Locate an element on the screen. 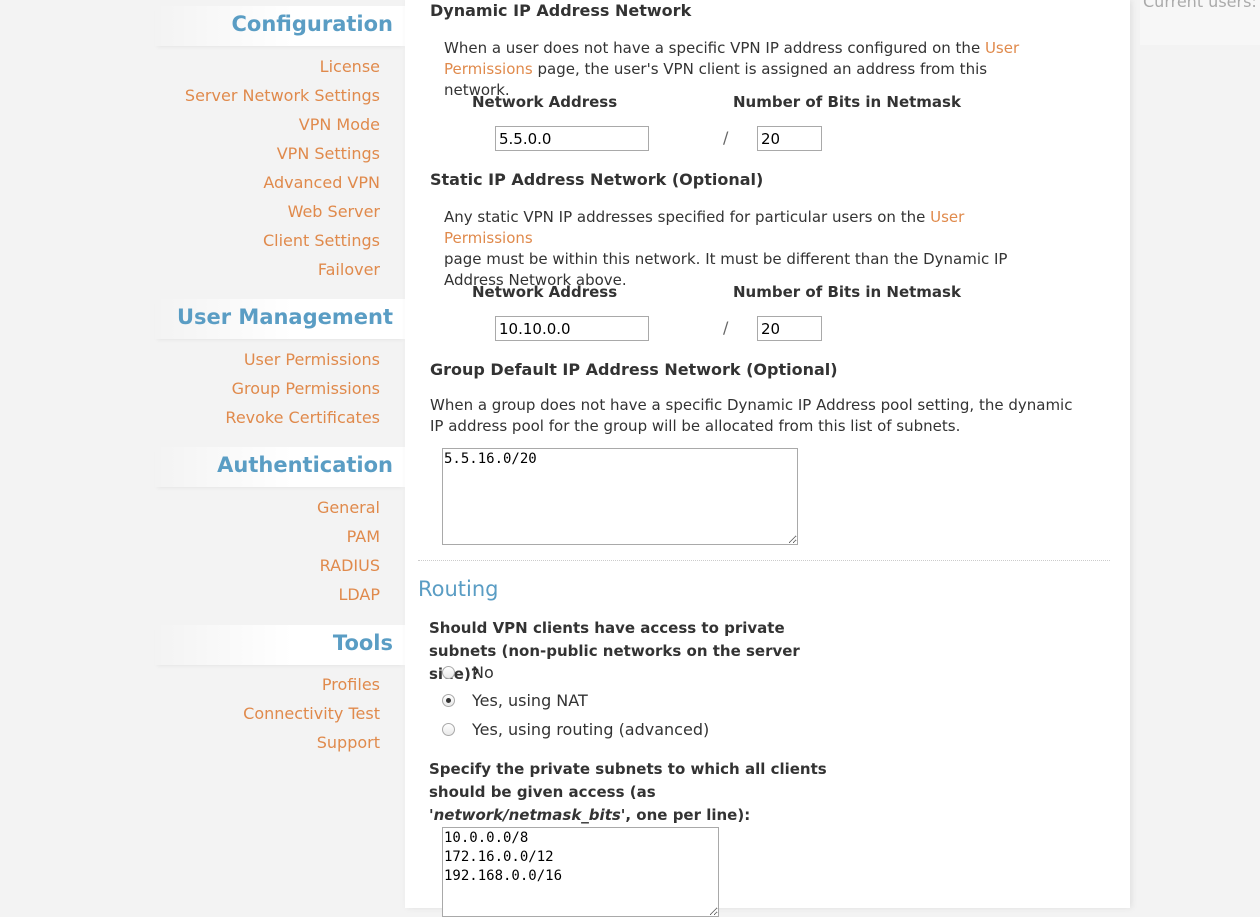  section-header-authentication: Authentication is located at coordinates (280, 467).